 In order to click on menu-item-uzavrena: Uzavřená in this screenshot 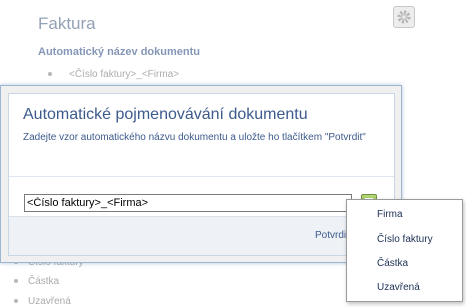, I will do `click(398, 287)`.